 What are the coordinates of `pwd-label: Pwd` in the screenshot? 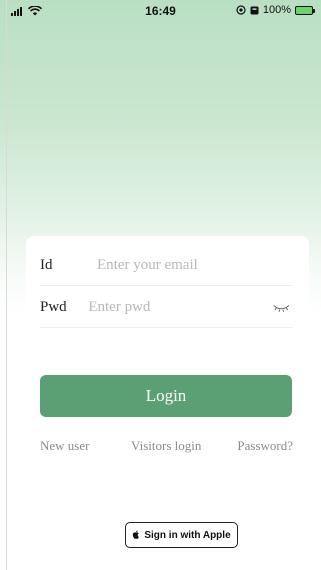 It's located at (53, 307).